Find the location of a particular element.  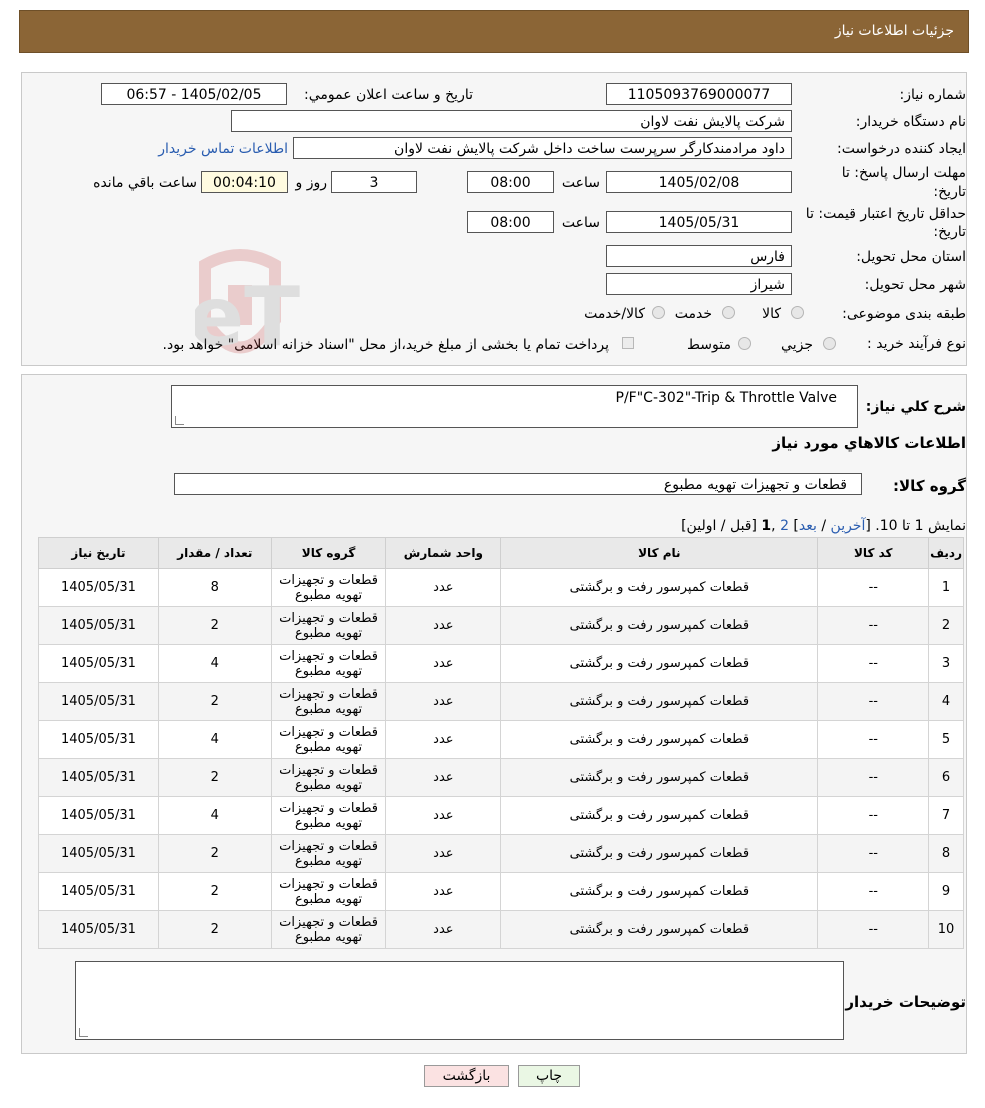

need-number-field: 1105093769000077 is located at coordinates (699, 94).